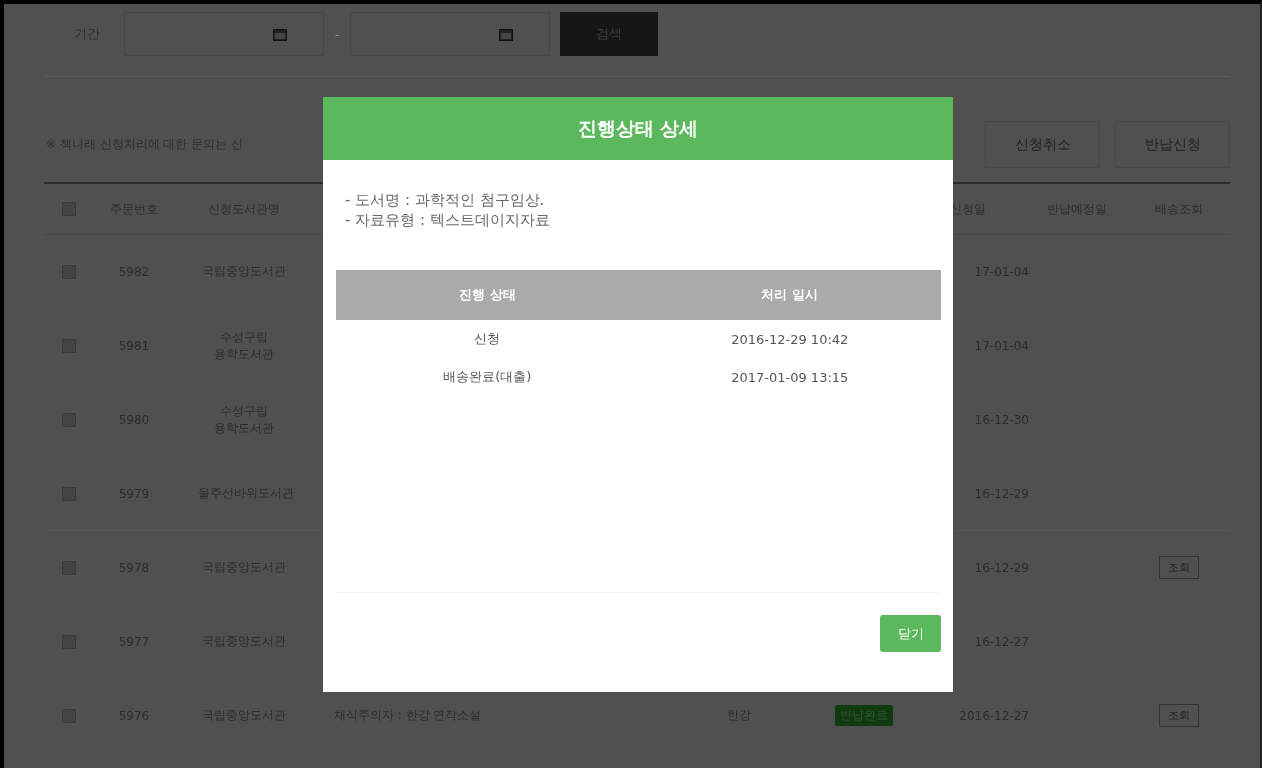 The width and height of the screenshot is (1262, 768). What do you see at coordinates (487, 377) in the screenshot?
I see `status-cell-text: 배송완료(대출)` at bounding box center [487, 377].